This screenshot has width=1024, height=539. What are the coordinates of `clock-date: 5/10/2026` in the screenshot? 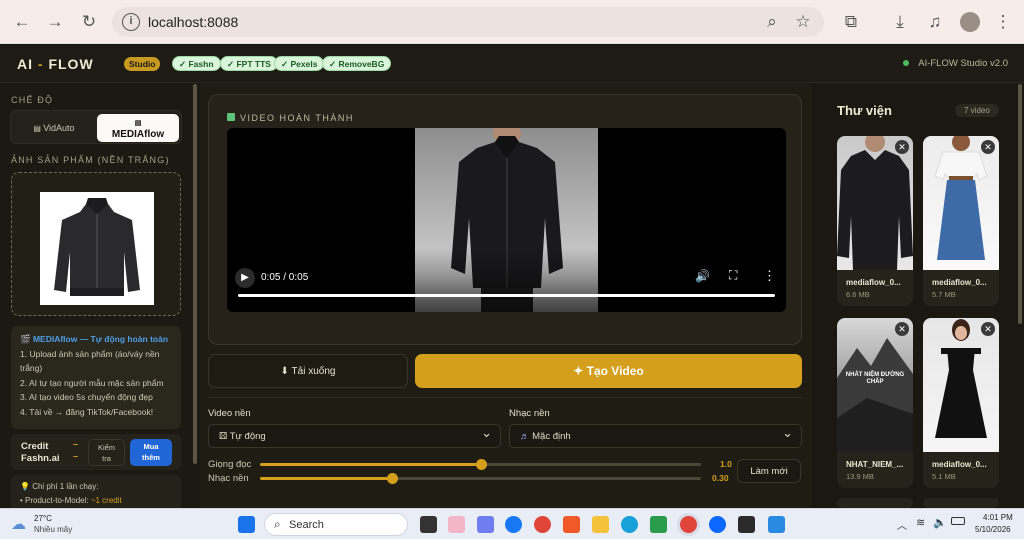 It's located at (993, 529).